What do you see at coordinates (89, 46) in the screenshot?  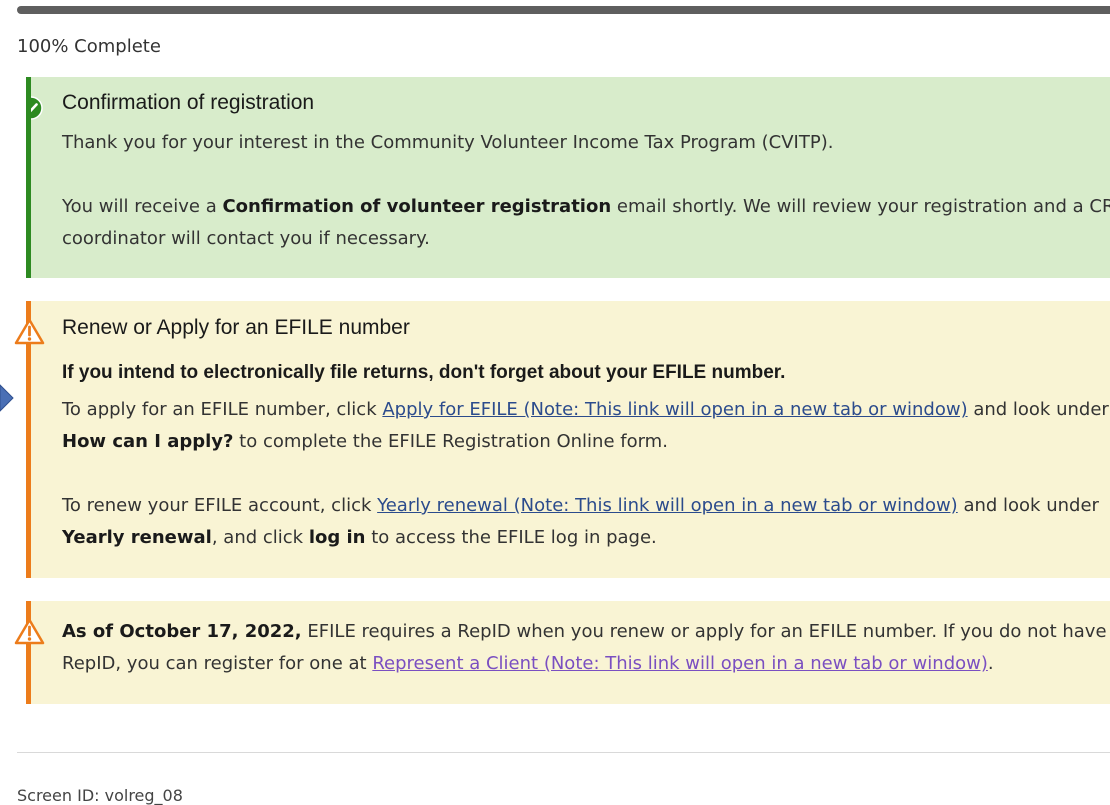 I see `progress-label: 100% Complete` at bounding box center [89, 46].